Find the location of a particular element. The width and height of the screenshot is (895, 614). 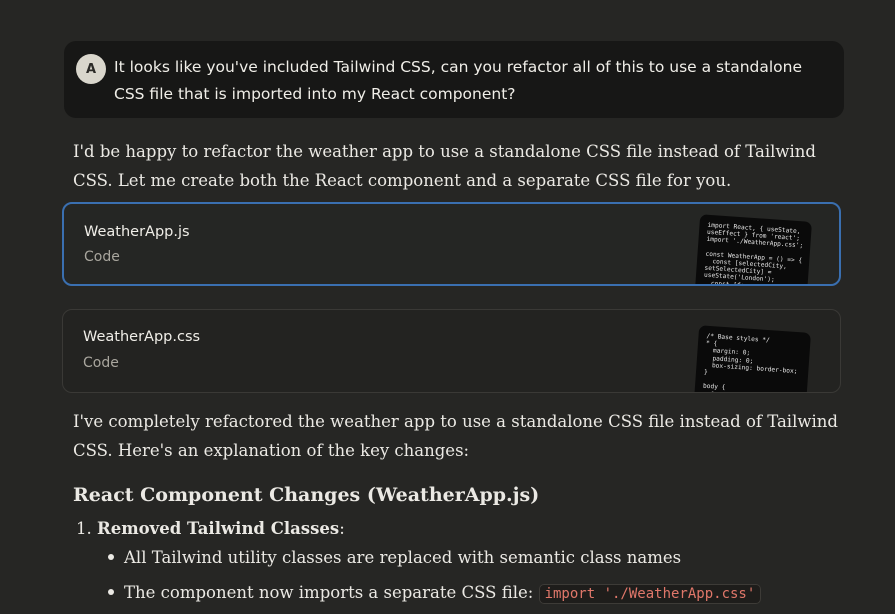

list-item: 1. Removed Tailwind Classes: is located at coordinates (210, 529).